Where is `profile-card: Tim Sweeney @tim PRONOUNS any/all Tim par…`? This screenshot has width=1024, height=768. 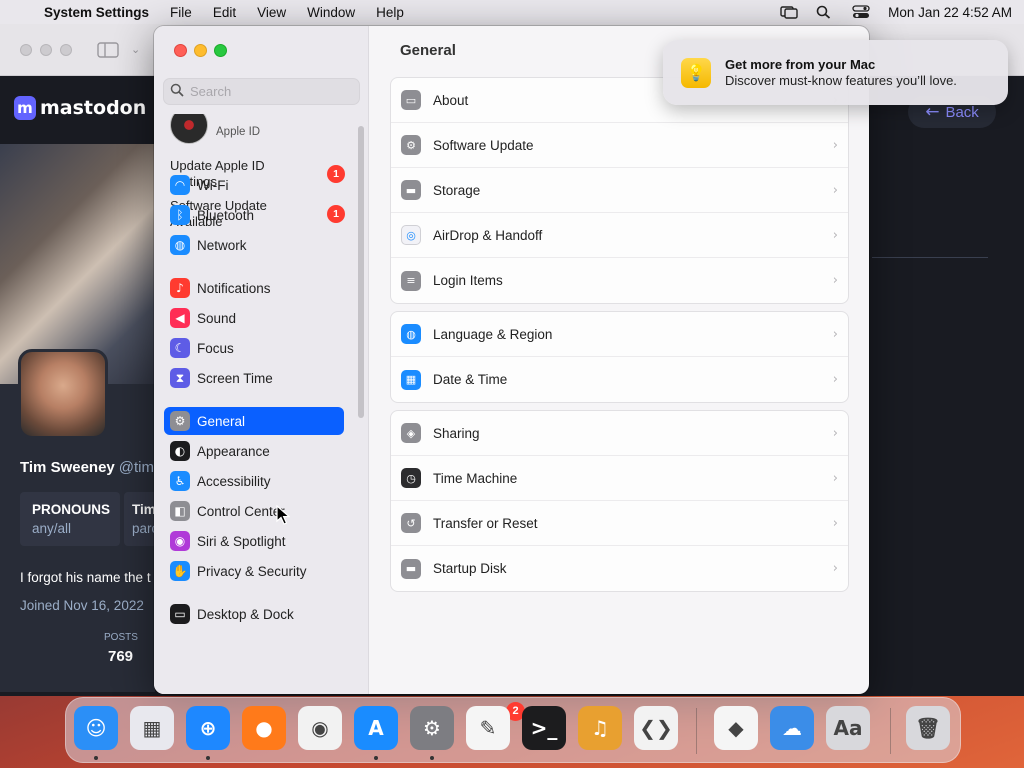 profile-card: Tim Sweeney @tim PRONOUNS any/all Tim par… is located at coordinates (82, 418).